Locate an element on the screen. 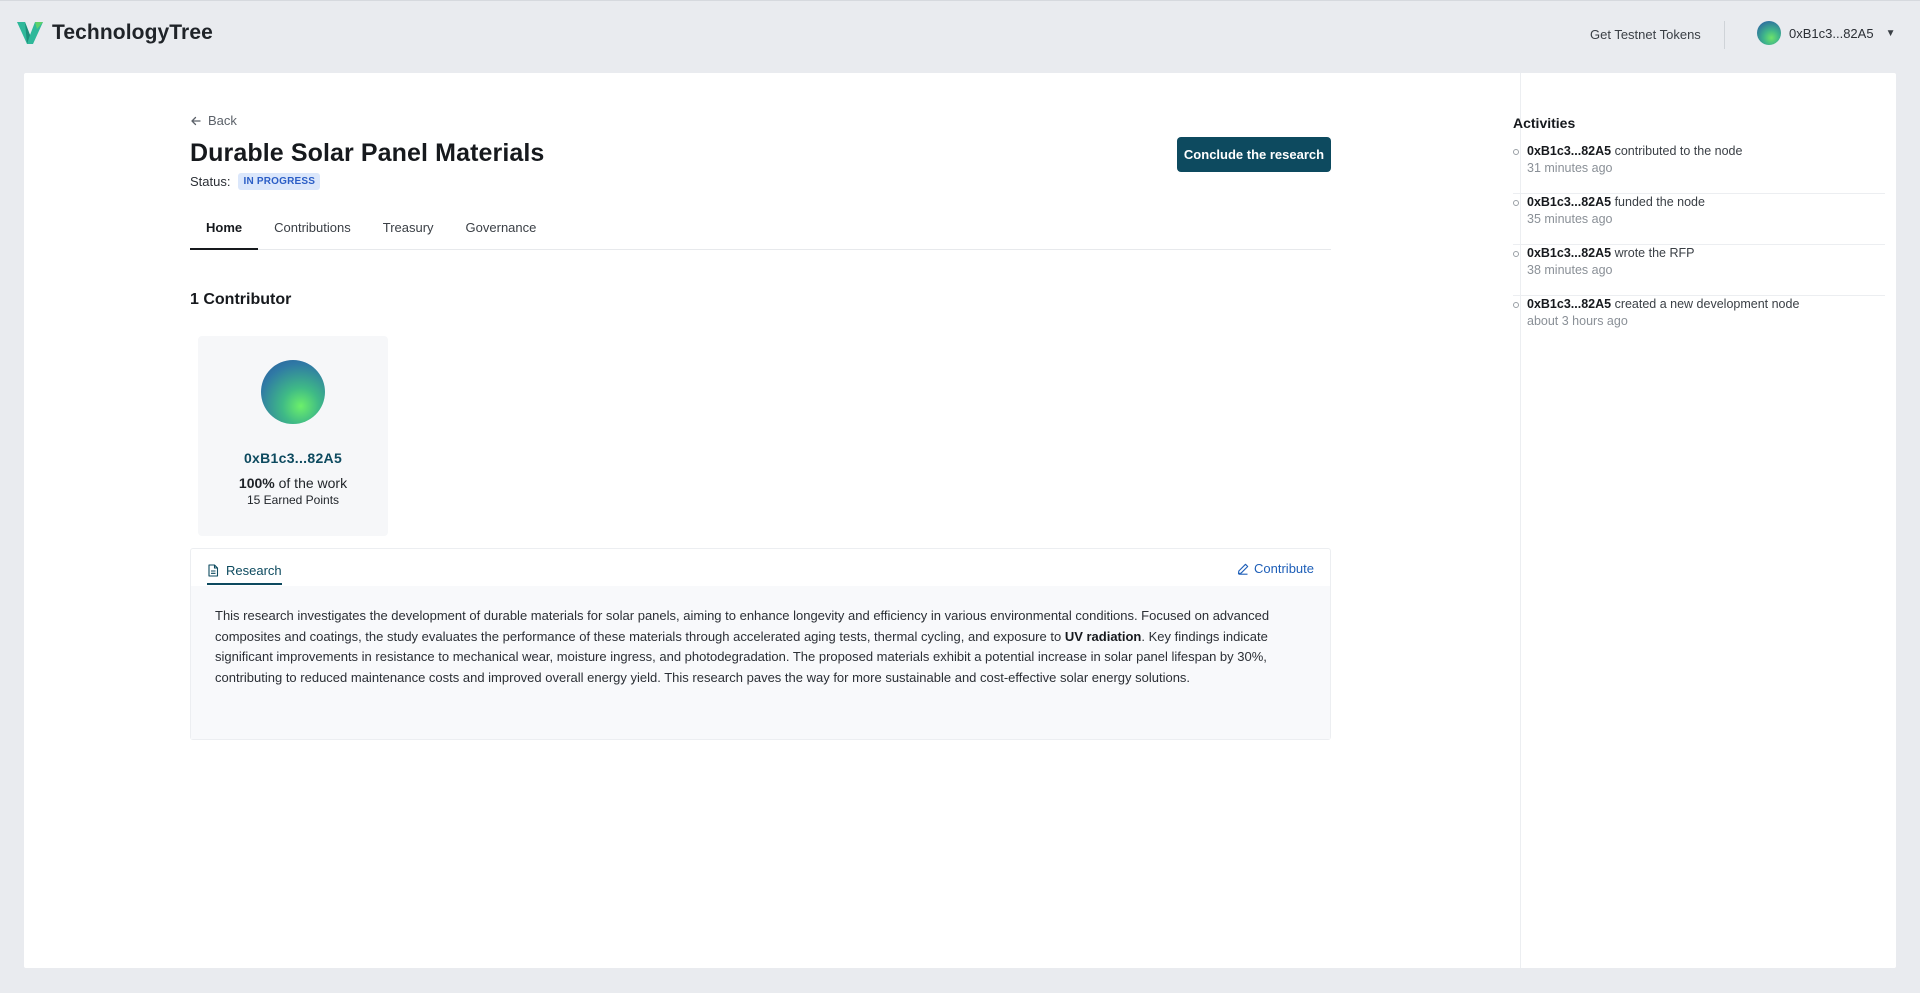 This screenshot has width=1920, height=993. activity-time: 38 minutes ago is located at coordinates (1570, 270).